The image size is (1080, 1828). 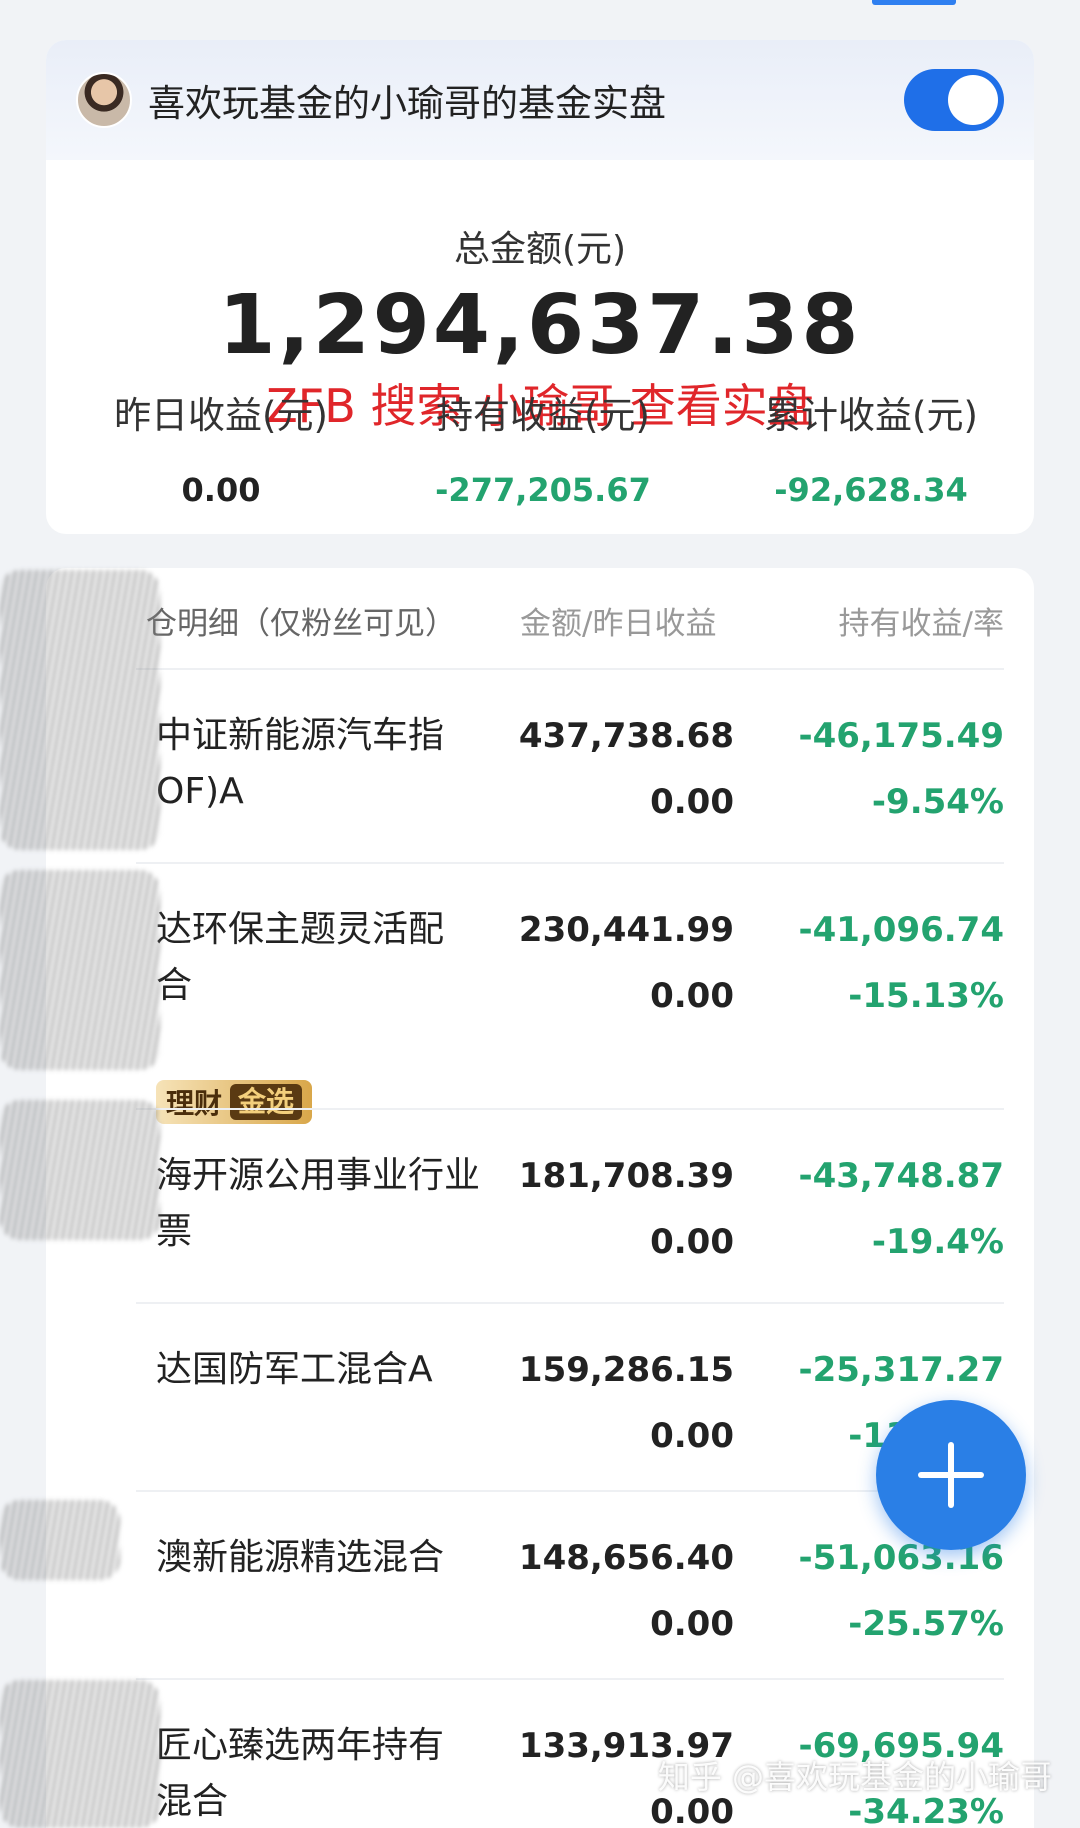 What do you see at coordinates (901, 1176) in the screenshot?
I see `fund-holding-profit: -43,748.87` at bounding box center [901, 1176].